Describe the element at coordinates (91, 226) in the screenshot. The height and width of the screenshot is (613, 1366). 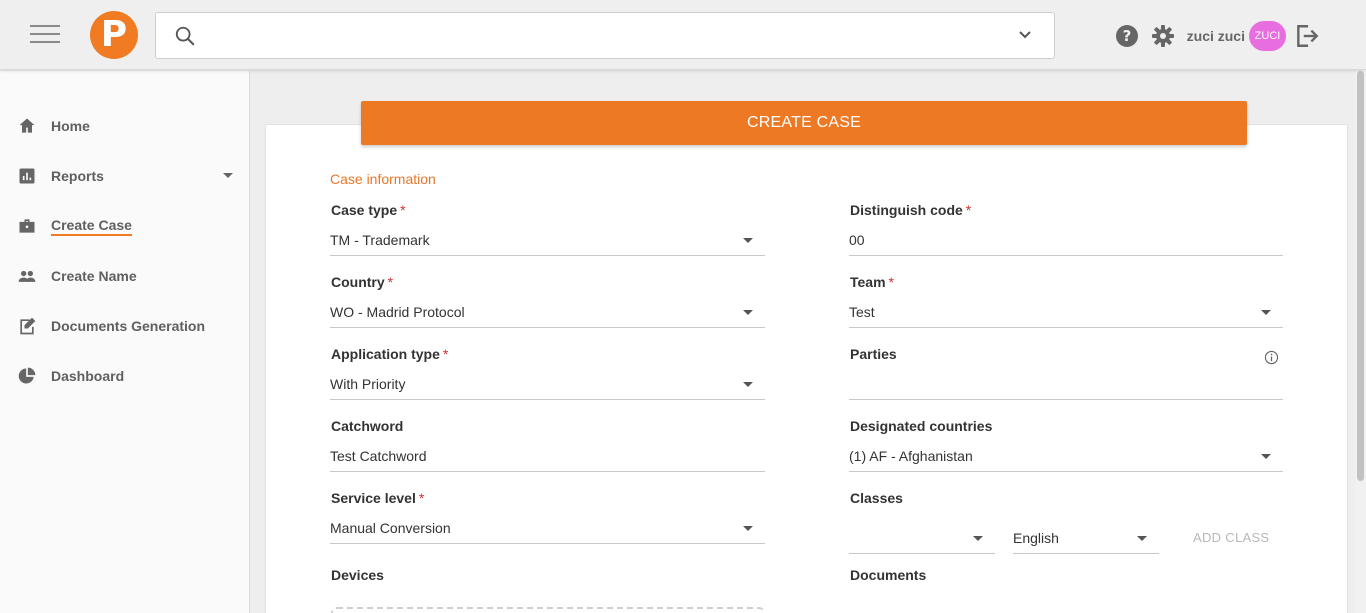
I see `sidebar-item-label: Create Case` at that location.